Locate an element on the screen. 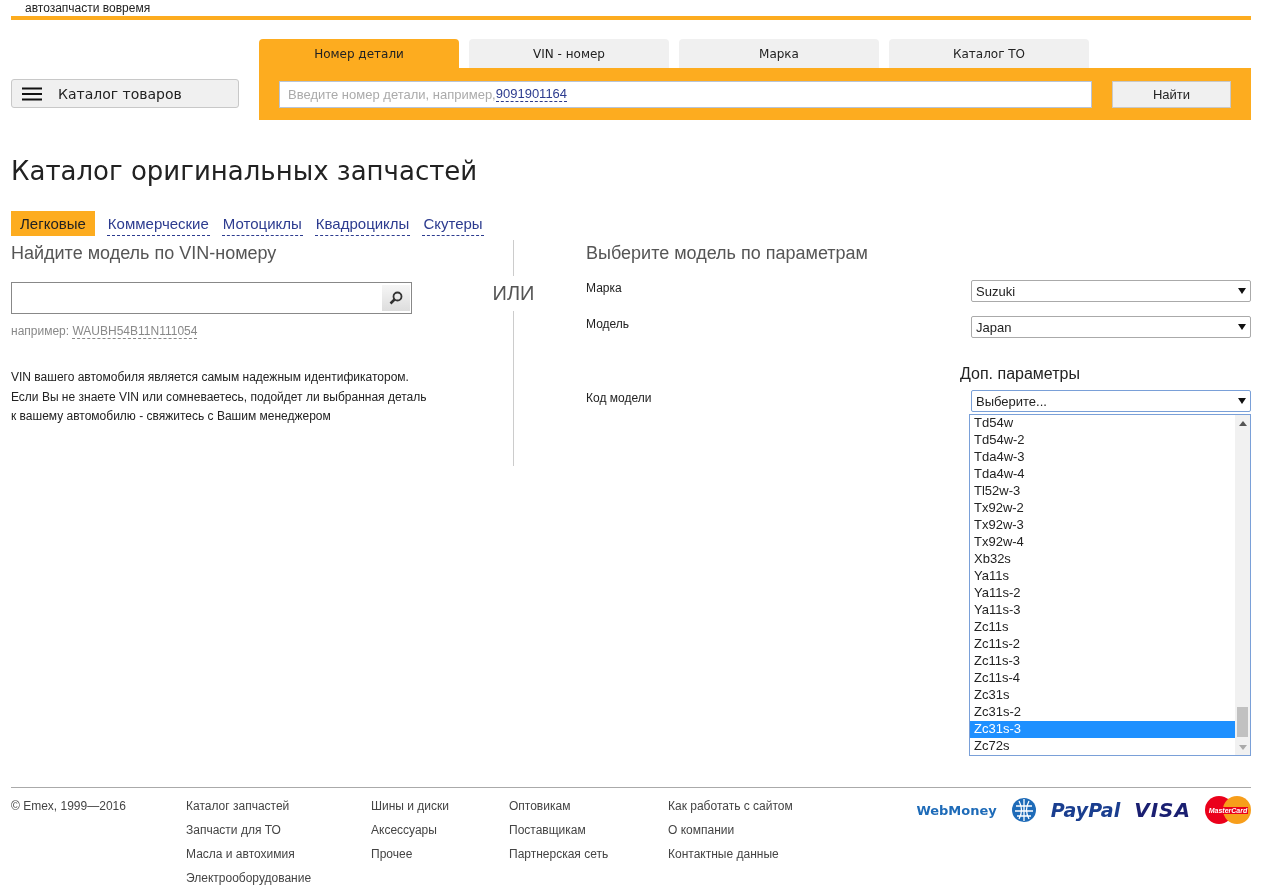 This screenshot has width=1270, height=896. page-title: Каталог оригинальных запчастей is located at coordinates (245, 171).